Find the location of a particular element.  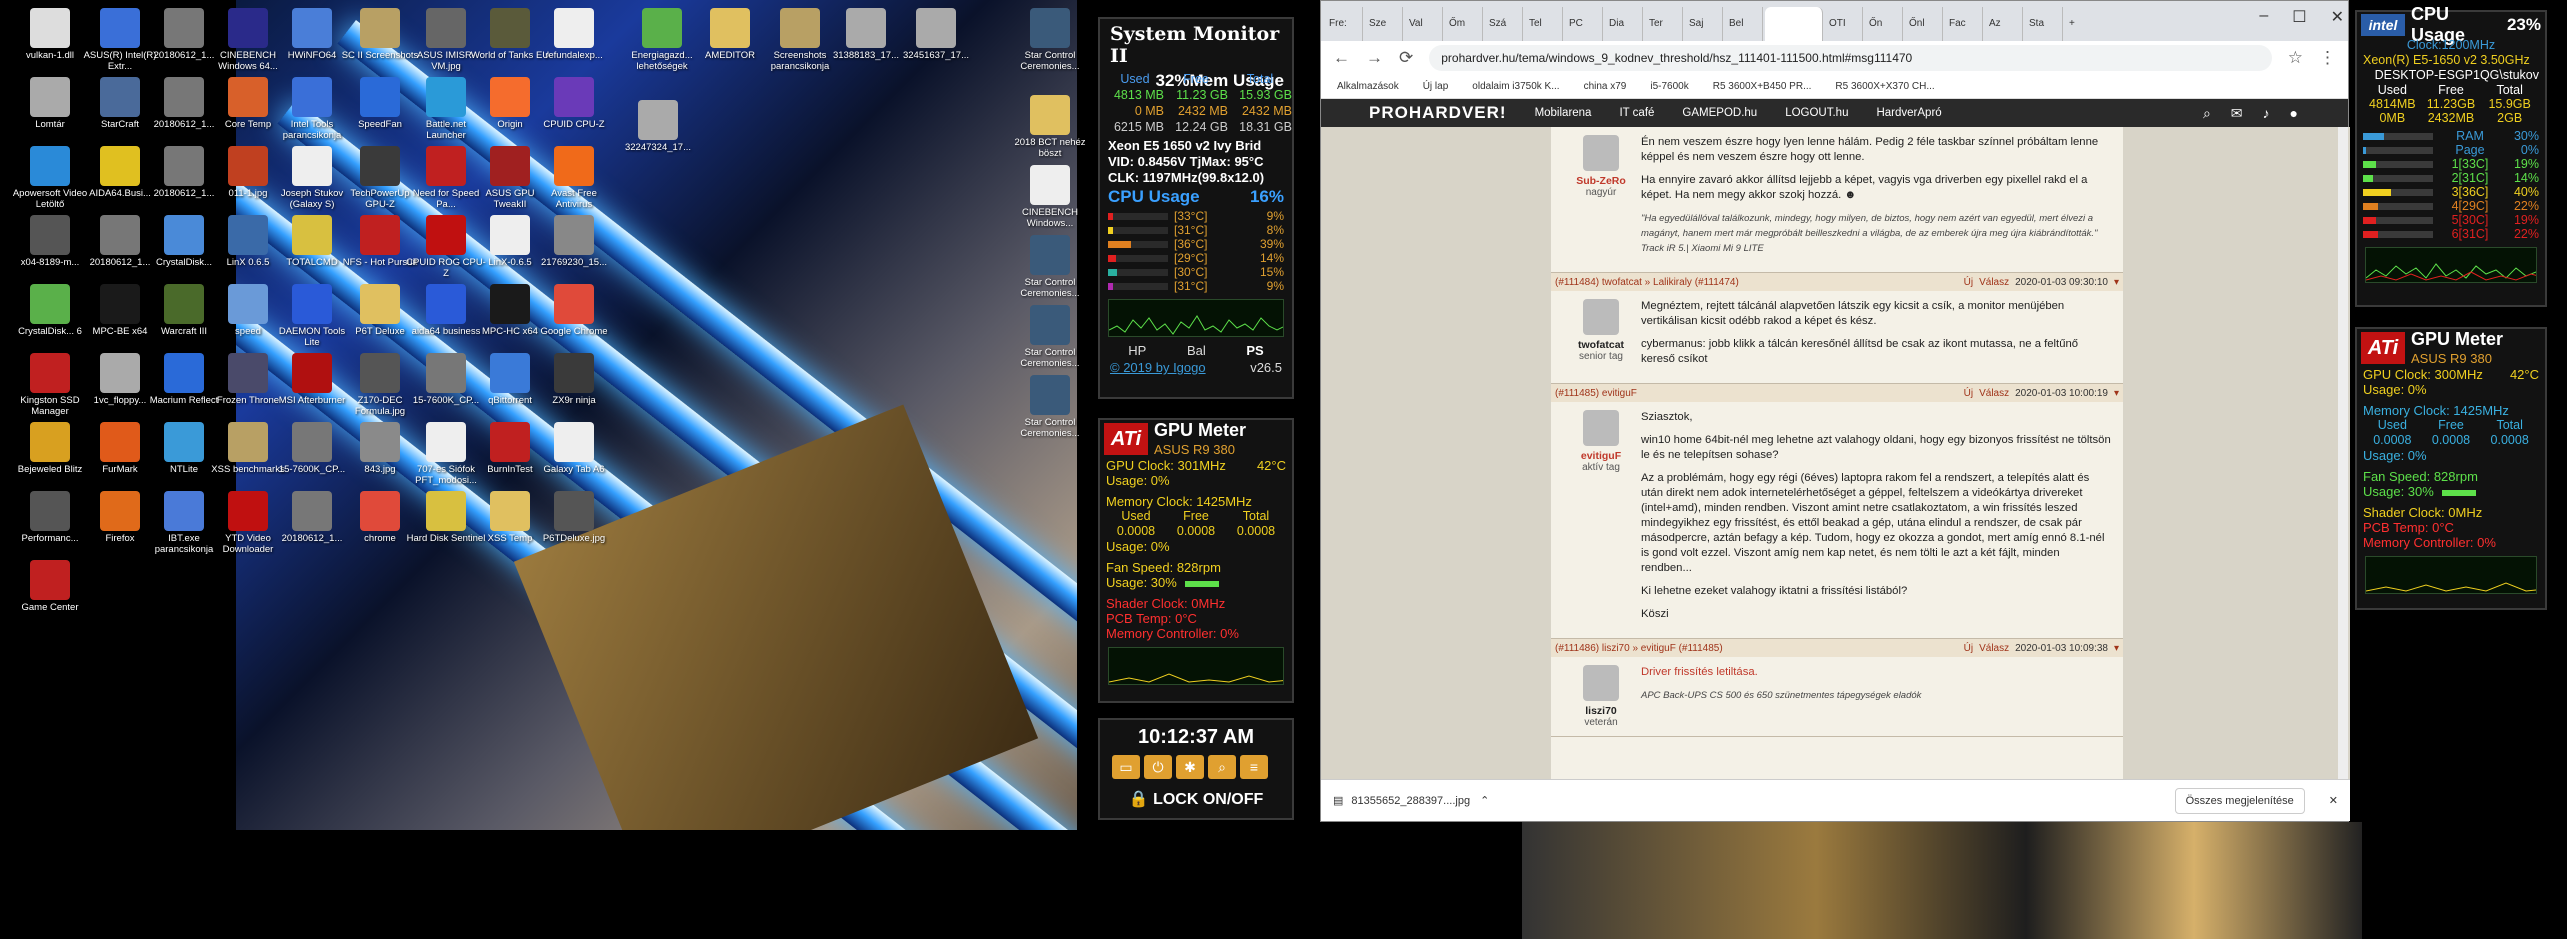

nav-itcafe: IT café is located at coordinates (1636, 113).